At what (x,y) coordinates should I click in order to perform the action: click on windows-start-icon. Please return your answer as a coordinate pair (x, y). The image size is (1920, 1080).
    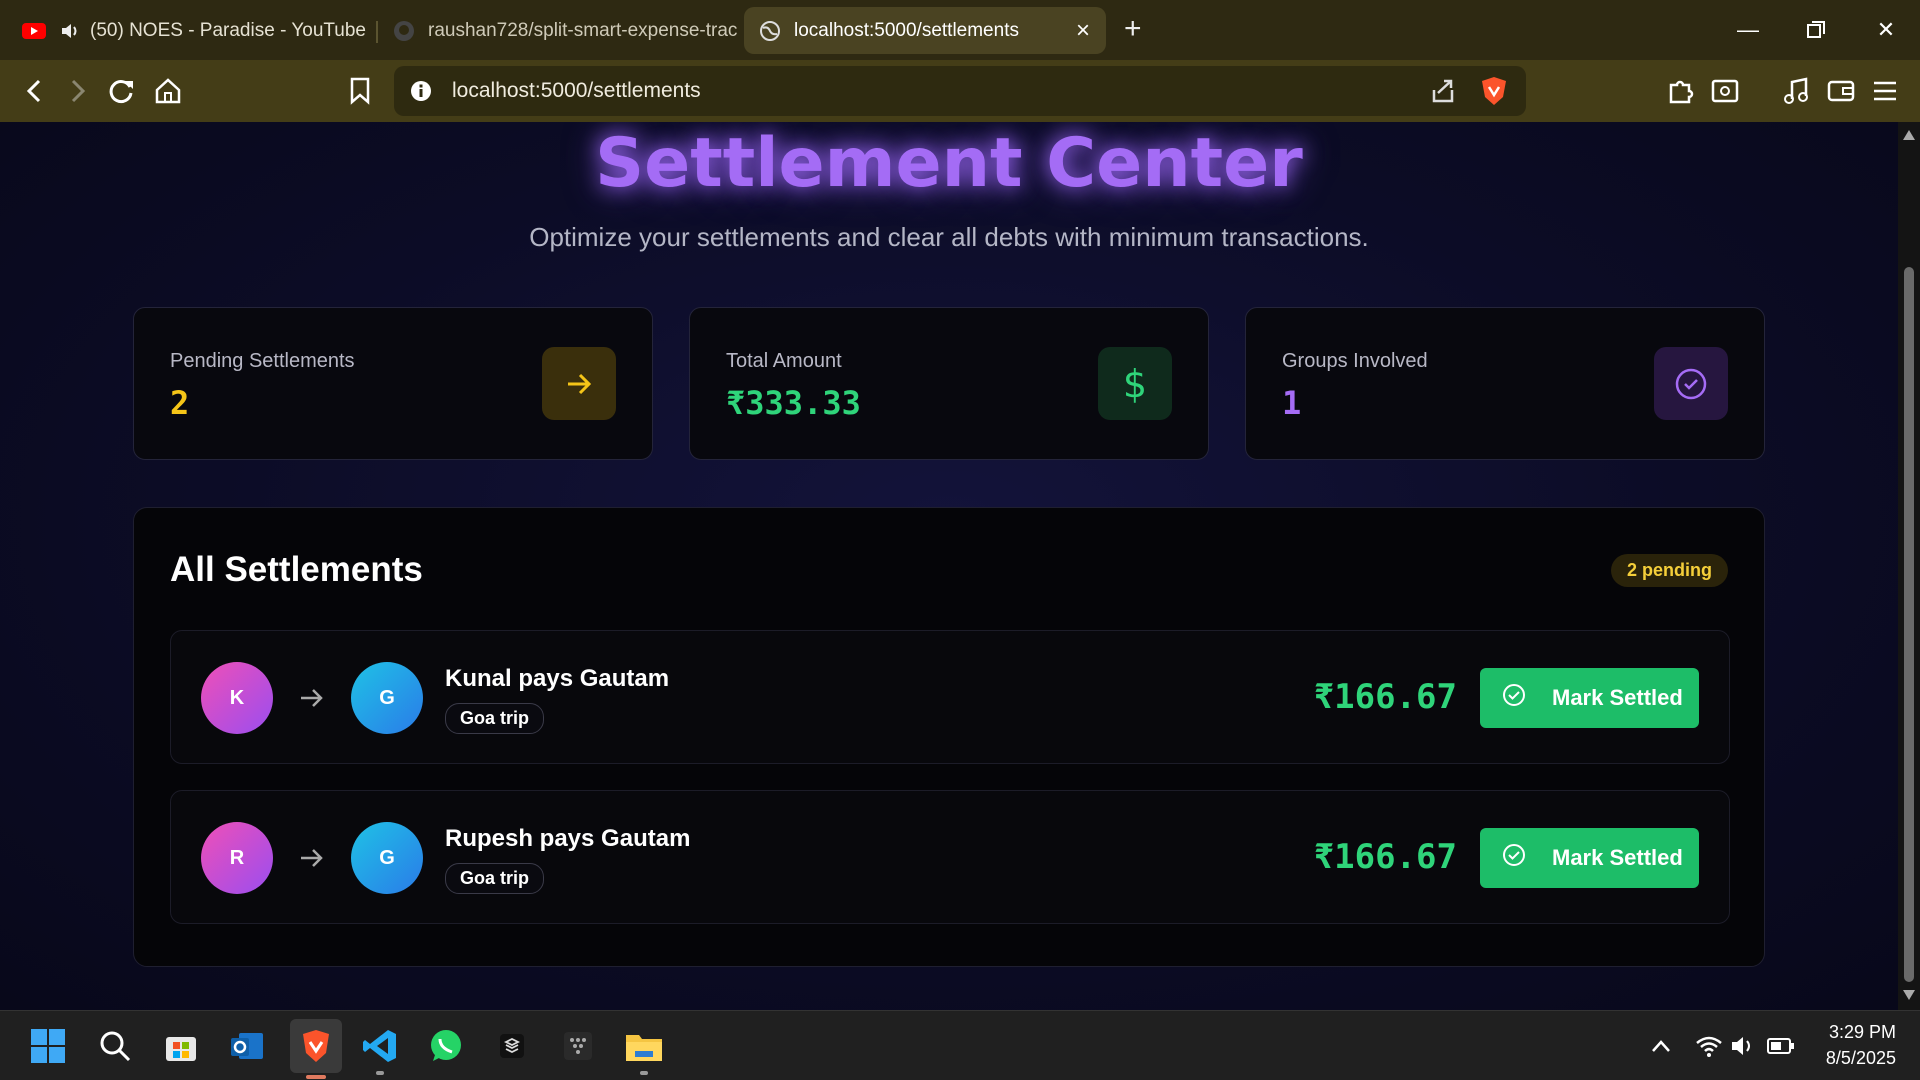
    Looking at the image, I should click on (48, 1046).